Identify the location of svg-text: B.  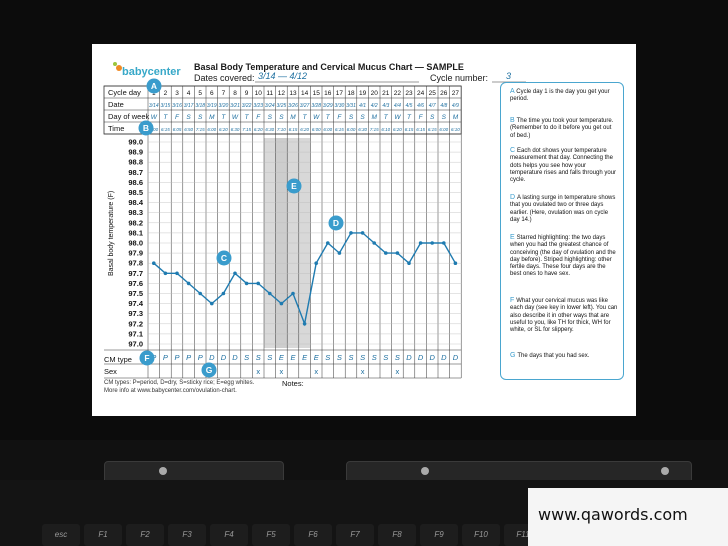
(146, 128).